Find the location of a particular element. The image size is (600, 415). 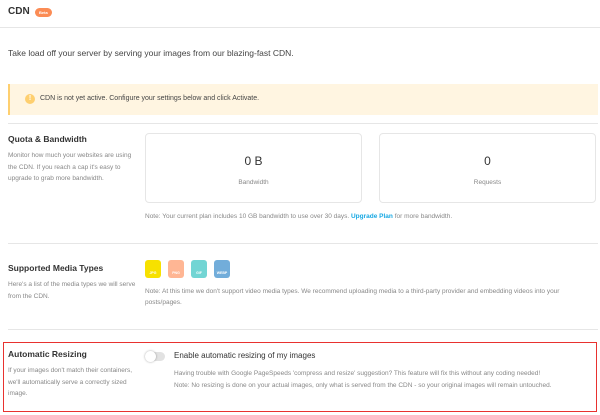

page-header: CDN Beta is located at coordinates (300, 14).